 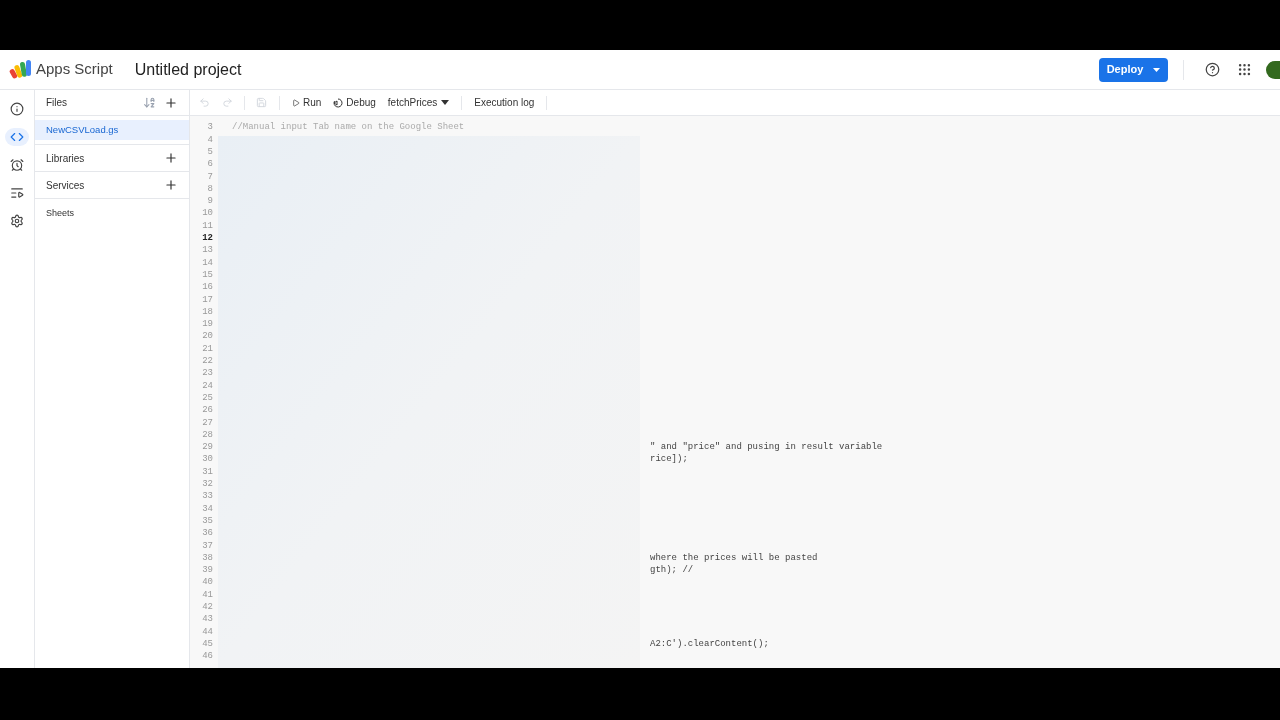 I want to click on line-number: 3, so click(x=209, y=128).